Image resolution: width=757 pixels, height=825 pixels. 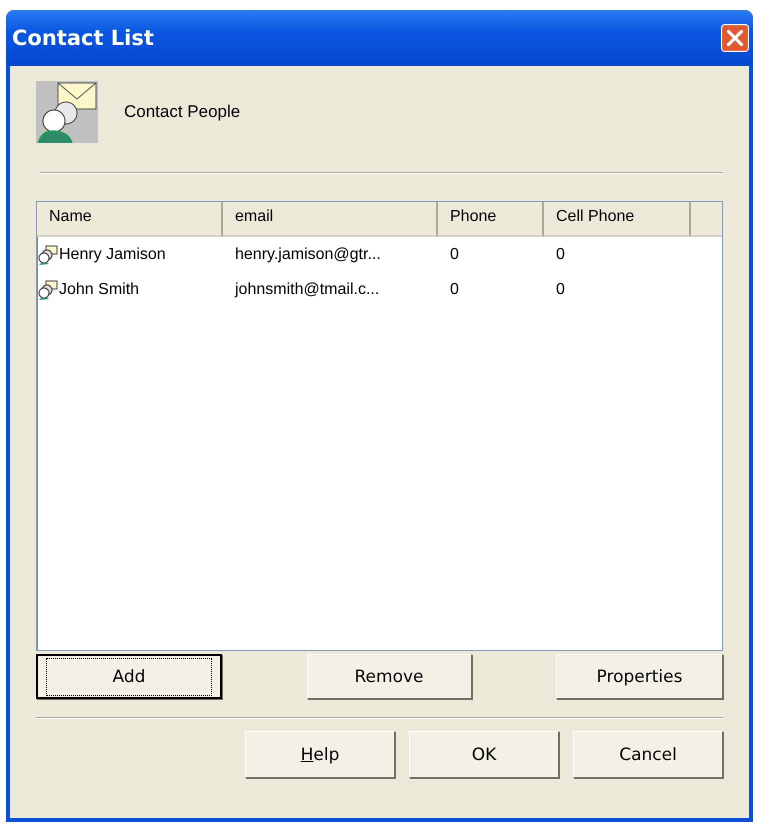 I want to click on table-cell: John Smith, so click(x=99, y=289).